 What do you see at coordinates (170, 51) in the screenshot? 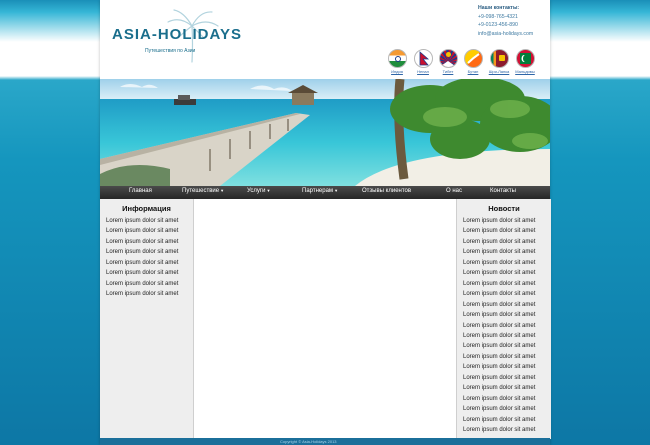
I see `site-tagline: Путешествия по Азии` at bounding box center [170, 51].